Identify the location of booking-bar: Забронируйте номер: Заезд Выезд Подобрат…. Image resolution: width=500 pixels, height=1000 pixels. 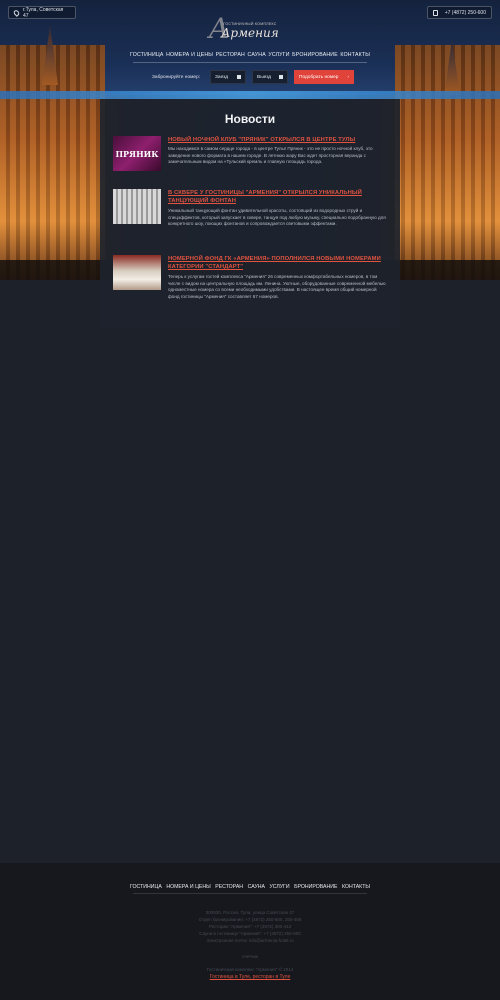
(253, 77).